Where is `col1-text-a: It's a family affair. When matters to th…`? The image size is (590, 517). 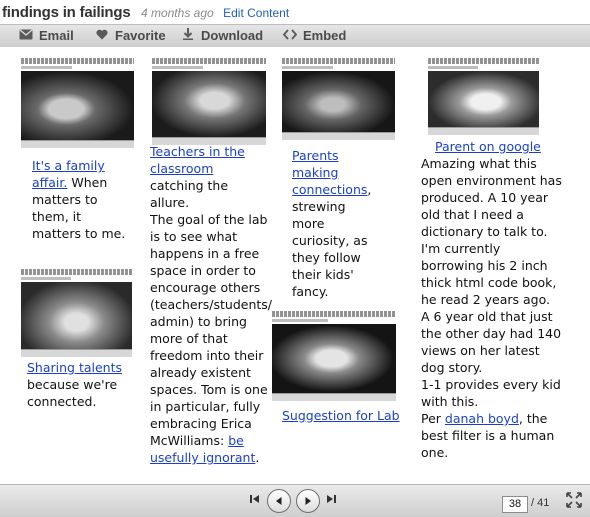 col1-text-a: It's a family affair. When matters to th… is located at coordinates (82, 199).